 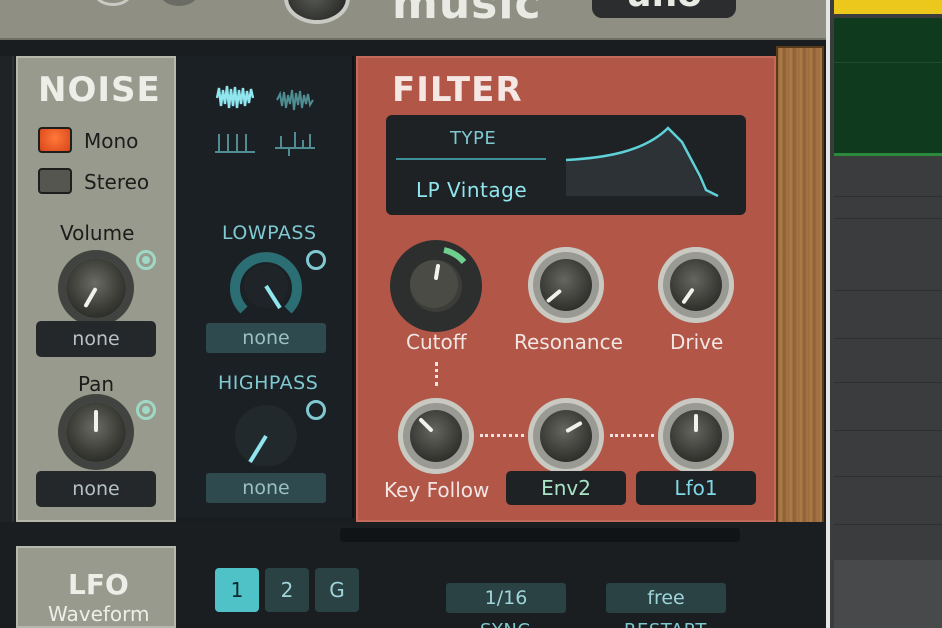 What do you see at coordinates (471, 159) in the screenshot?
I see `type-divider` at bounding box center [471, 159].